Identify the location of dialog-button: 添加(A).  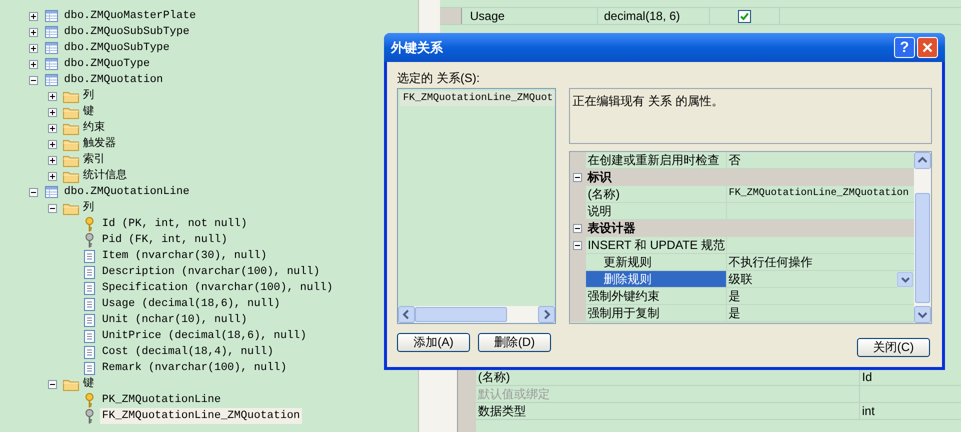
(433, 342).